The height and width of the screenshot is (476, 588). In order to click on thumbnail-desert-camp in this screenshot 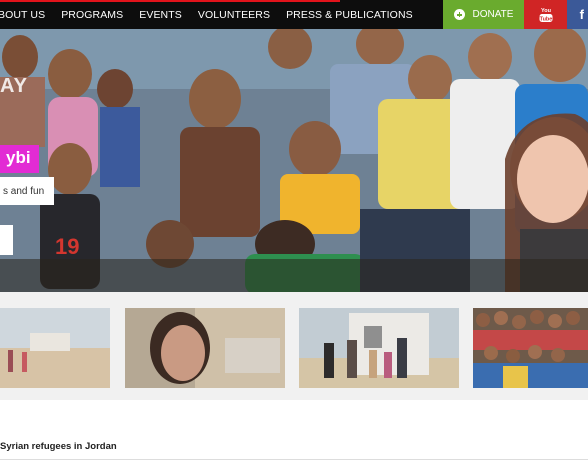, I will do `click(55, 348)`.